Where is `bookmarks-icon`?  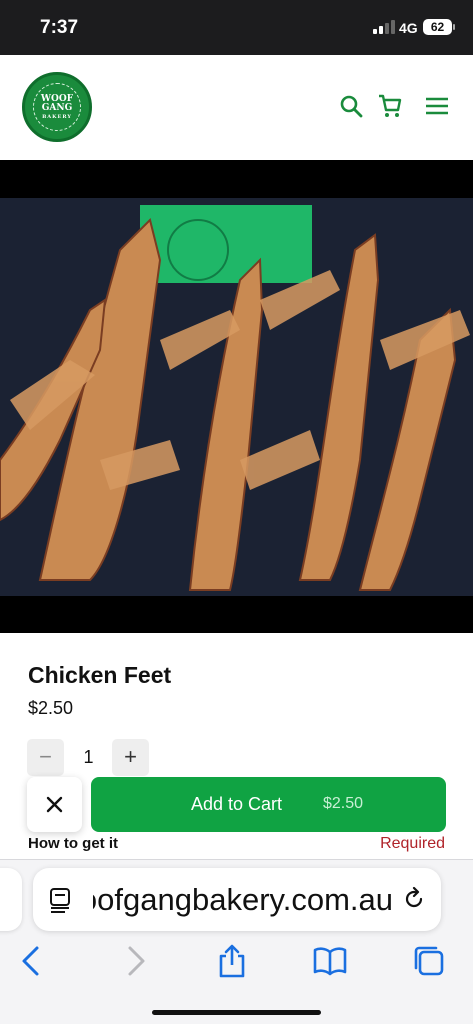 bookmarks-icon is located at coordinates (330, 961).